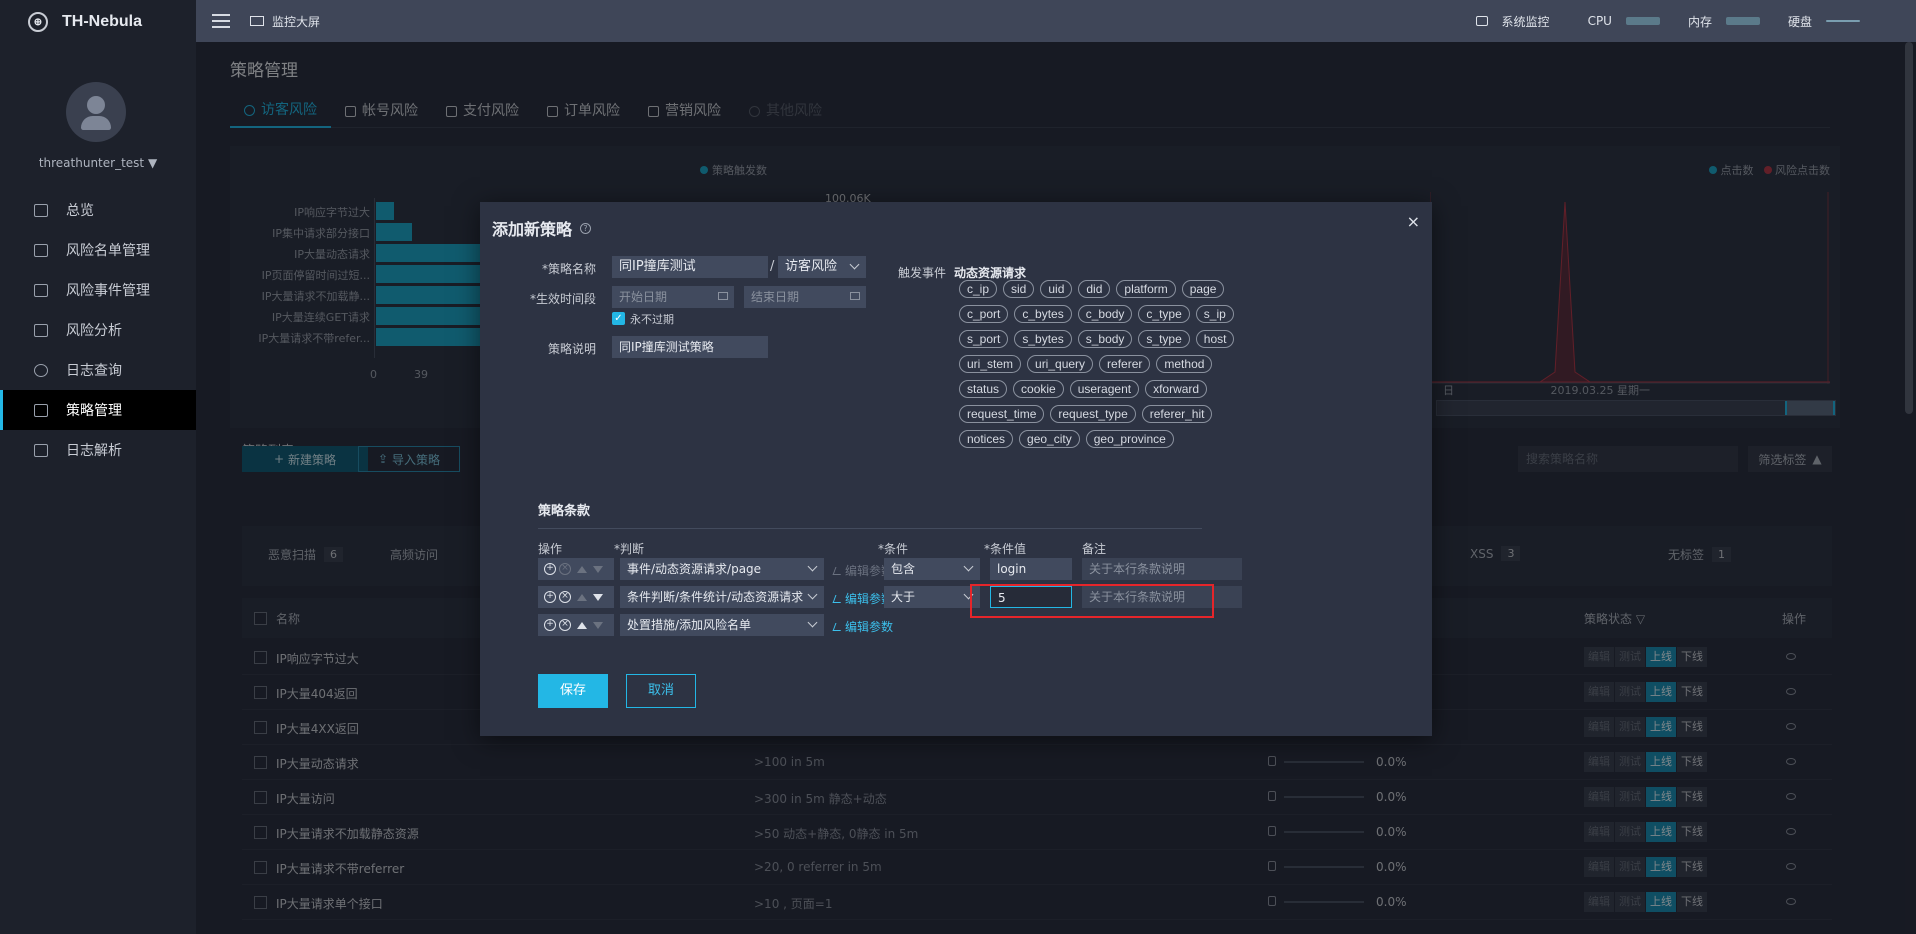 Image resolution: width=1916 pixels, height=934 pixels. I want to click on field-pill: notices, so click(986, 439).